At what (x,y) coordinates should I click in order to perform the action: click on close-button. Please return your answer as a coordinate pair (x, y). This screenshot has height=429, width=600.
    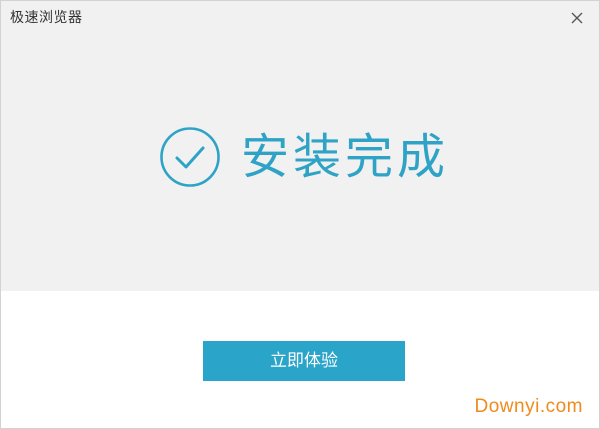
    Looking at the image, I should click on (577, 18).